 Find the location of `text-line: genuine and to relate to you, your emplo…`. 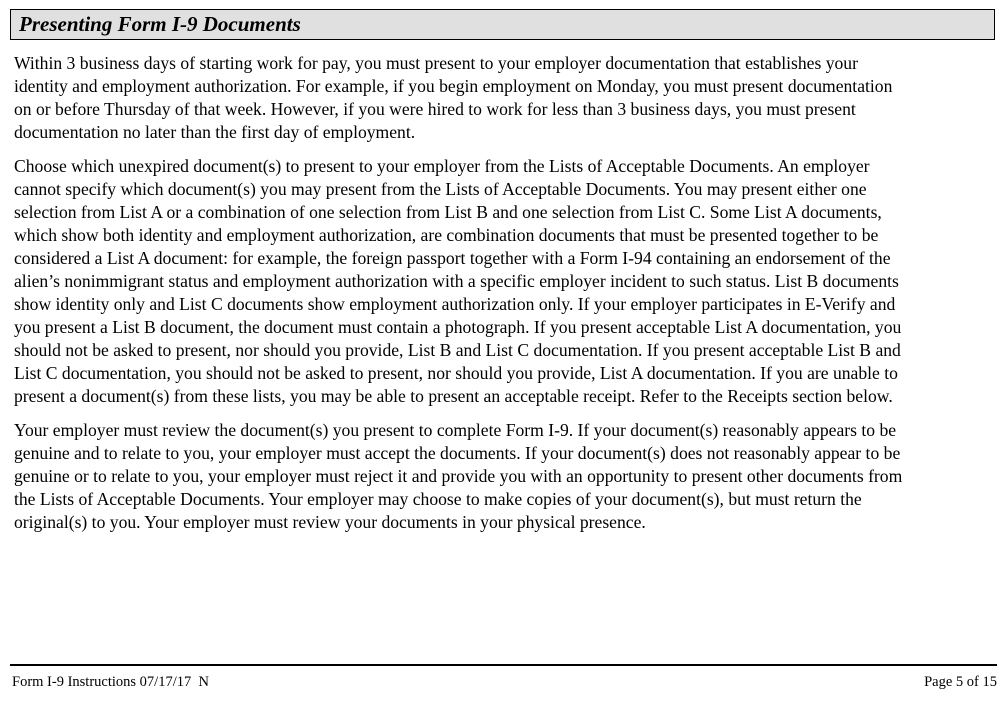

text-line: genuine and to relate to you, your emplo… is located at coordinates (457, 453).